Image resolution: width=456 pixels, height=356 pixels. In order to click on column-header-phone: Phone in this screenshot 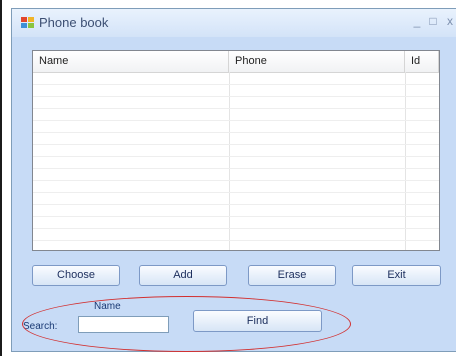, I will do `click(317, 61)`.